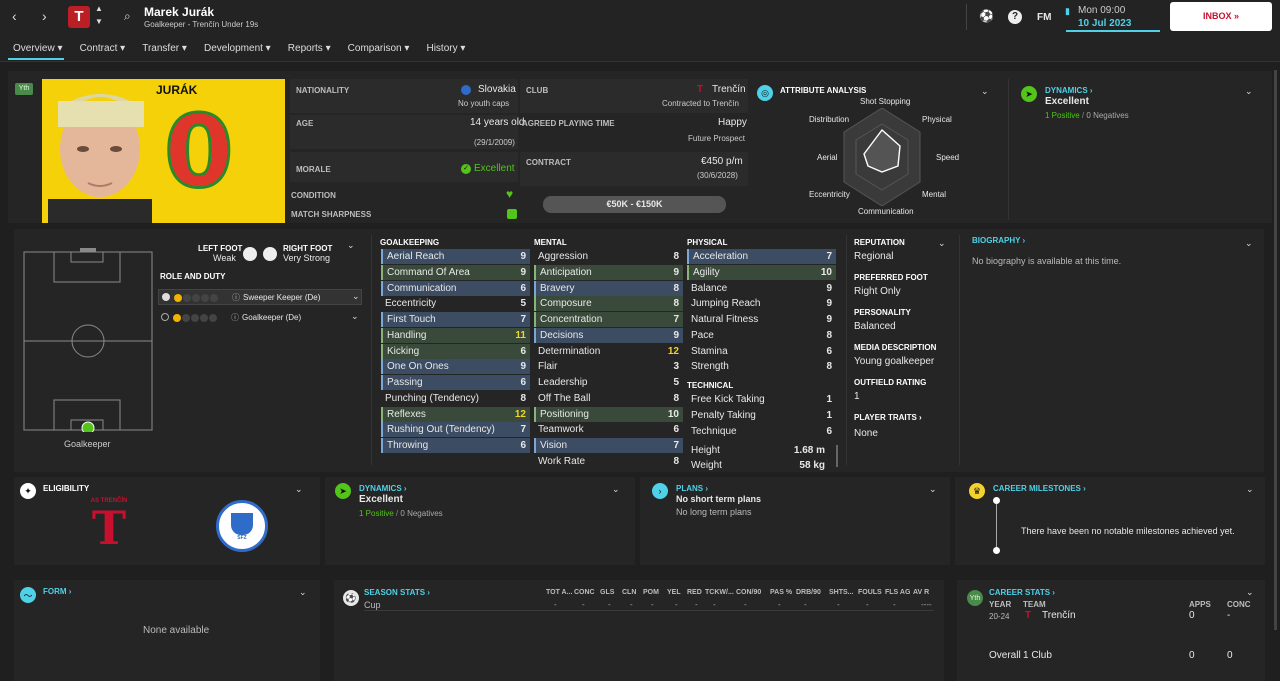 The image size is (1280, 681). Describe the element at coordinates (761, 335) in the screenshot. I see `physical-row: Pace 8` at that location.